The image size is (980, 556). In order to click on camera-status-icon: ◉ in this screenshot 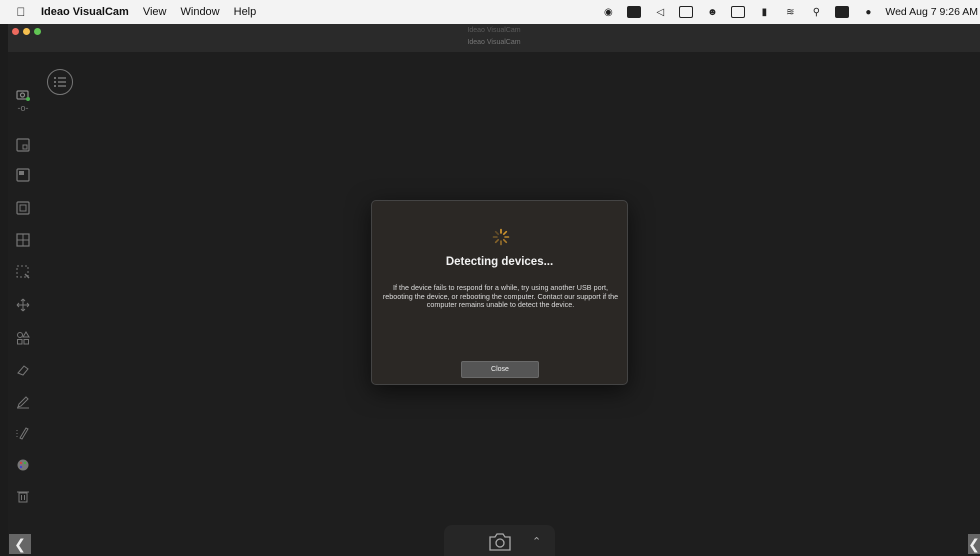, I will do `click(608, 12)`.